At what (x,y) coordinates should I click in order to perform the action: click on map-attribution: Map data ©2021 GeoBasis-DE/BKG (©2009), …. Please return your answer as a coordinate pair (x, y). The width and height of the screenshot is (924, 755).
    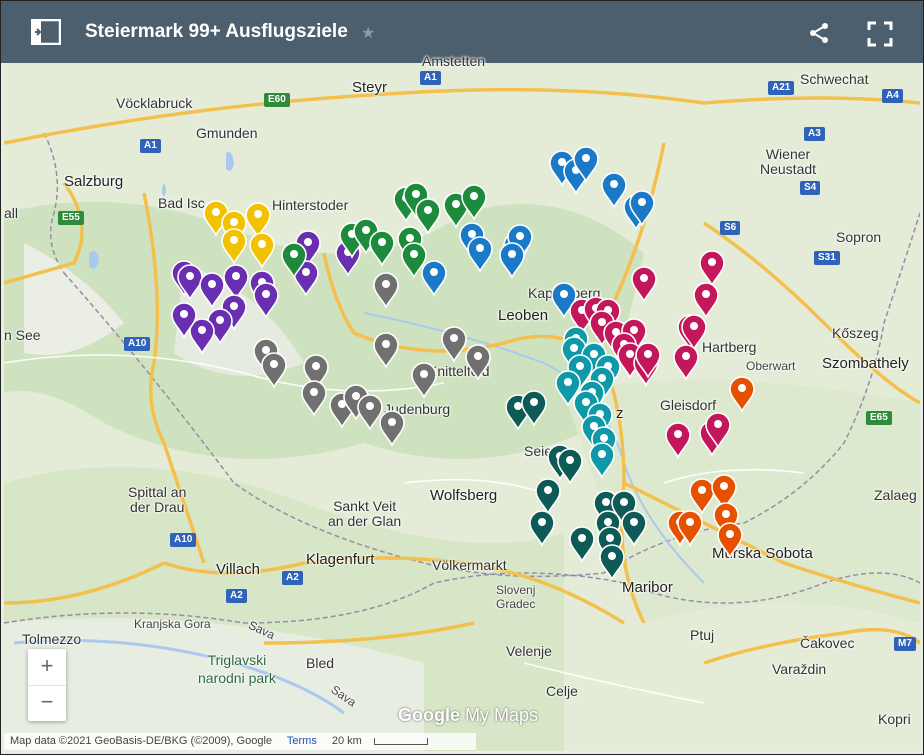
    Looking at the image, I should click on (141, 741).